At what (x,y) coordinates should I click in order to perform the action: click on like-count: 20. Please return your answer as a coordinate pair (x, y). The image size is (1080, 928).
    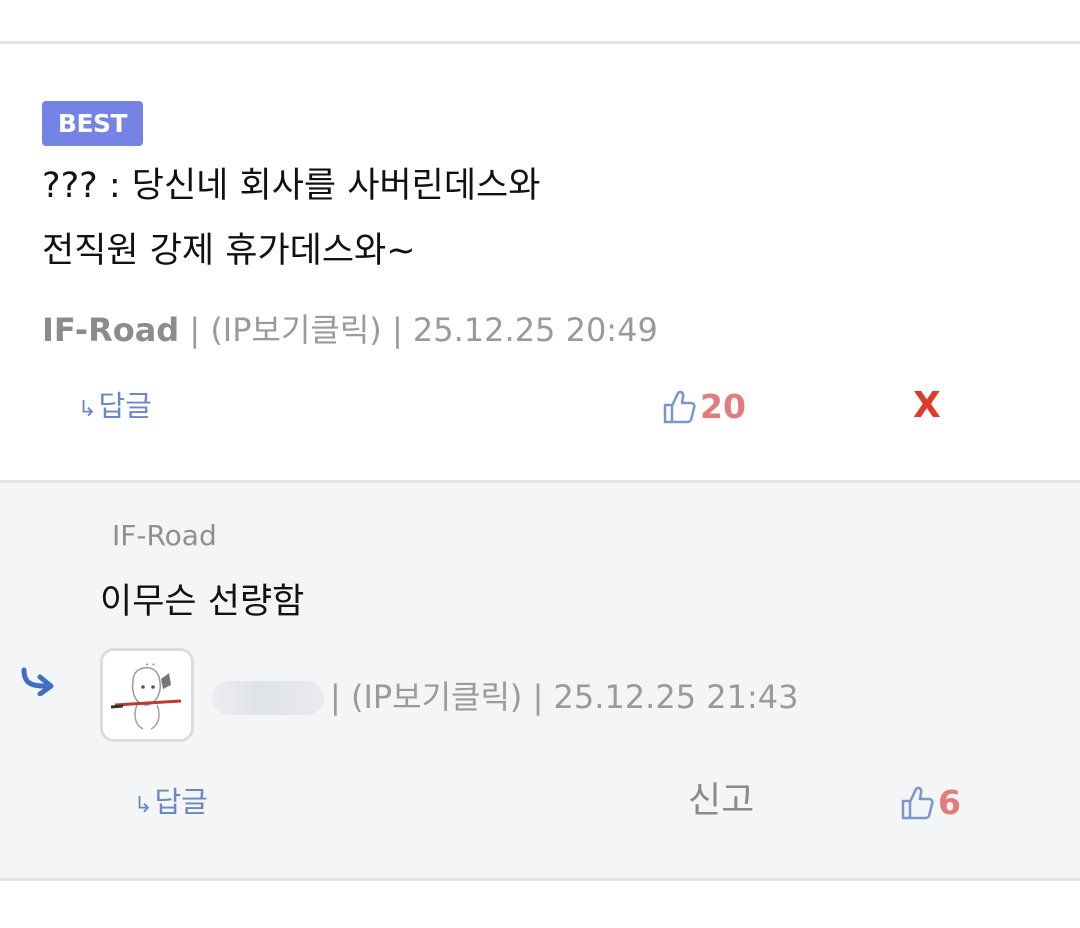
    Looking at the image, I should click on (723, 406).